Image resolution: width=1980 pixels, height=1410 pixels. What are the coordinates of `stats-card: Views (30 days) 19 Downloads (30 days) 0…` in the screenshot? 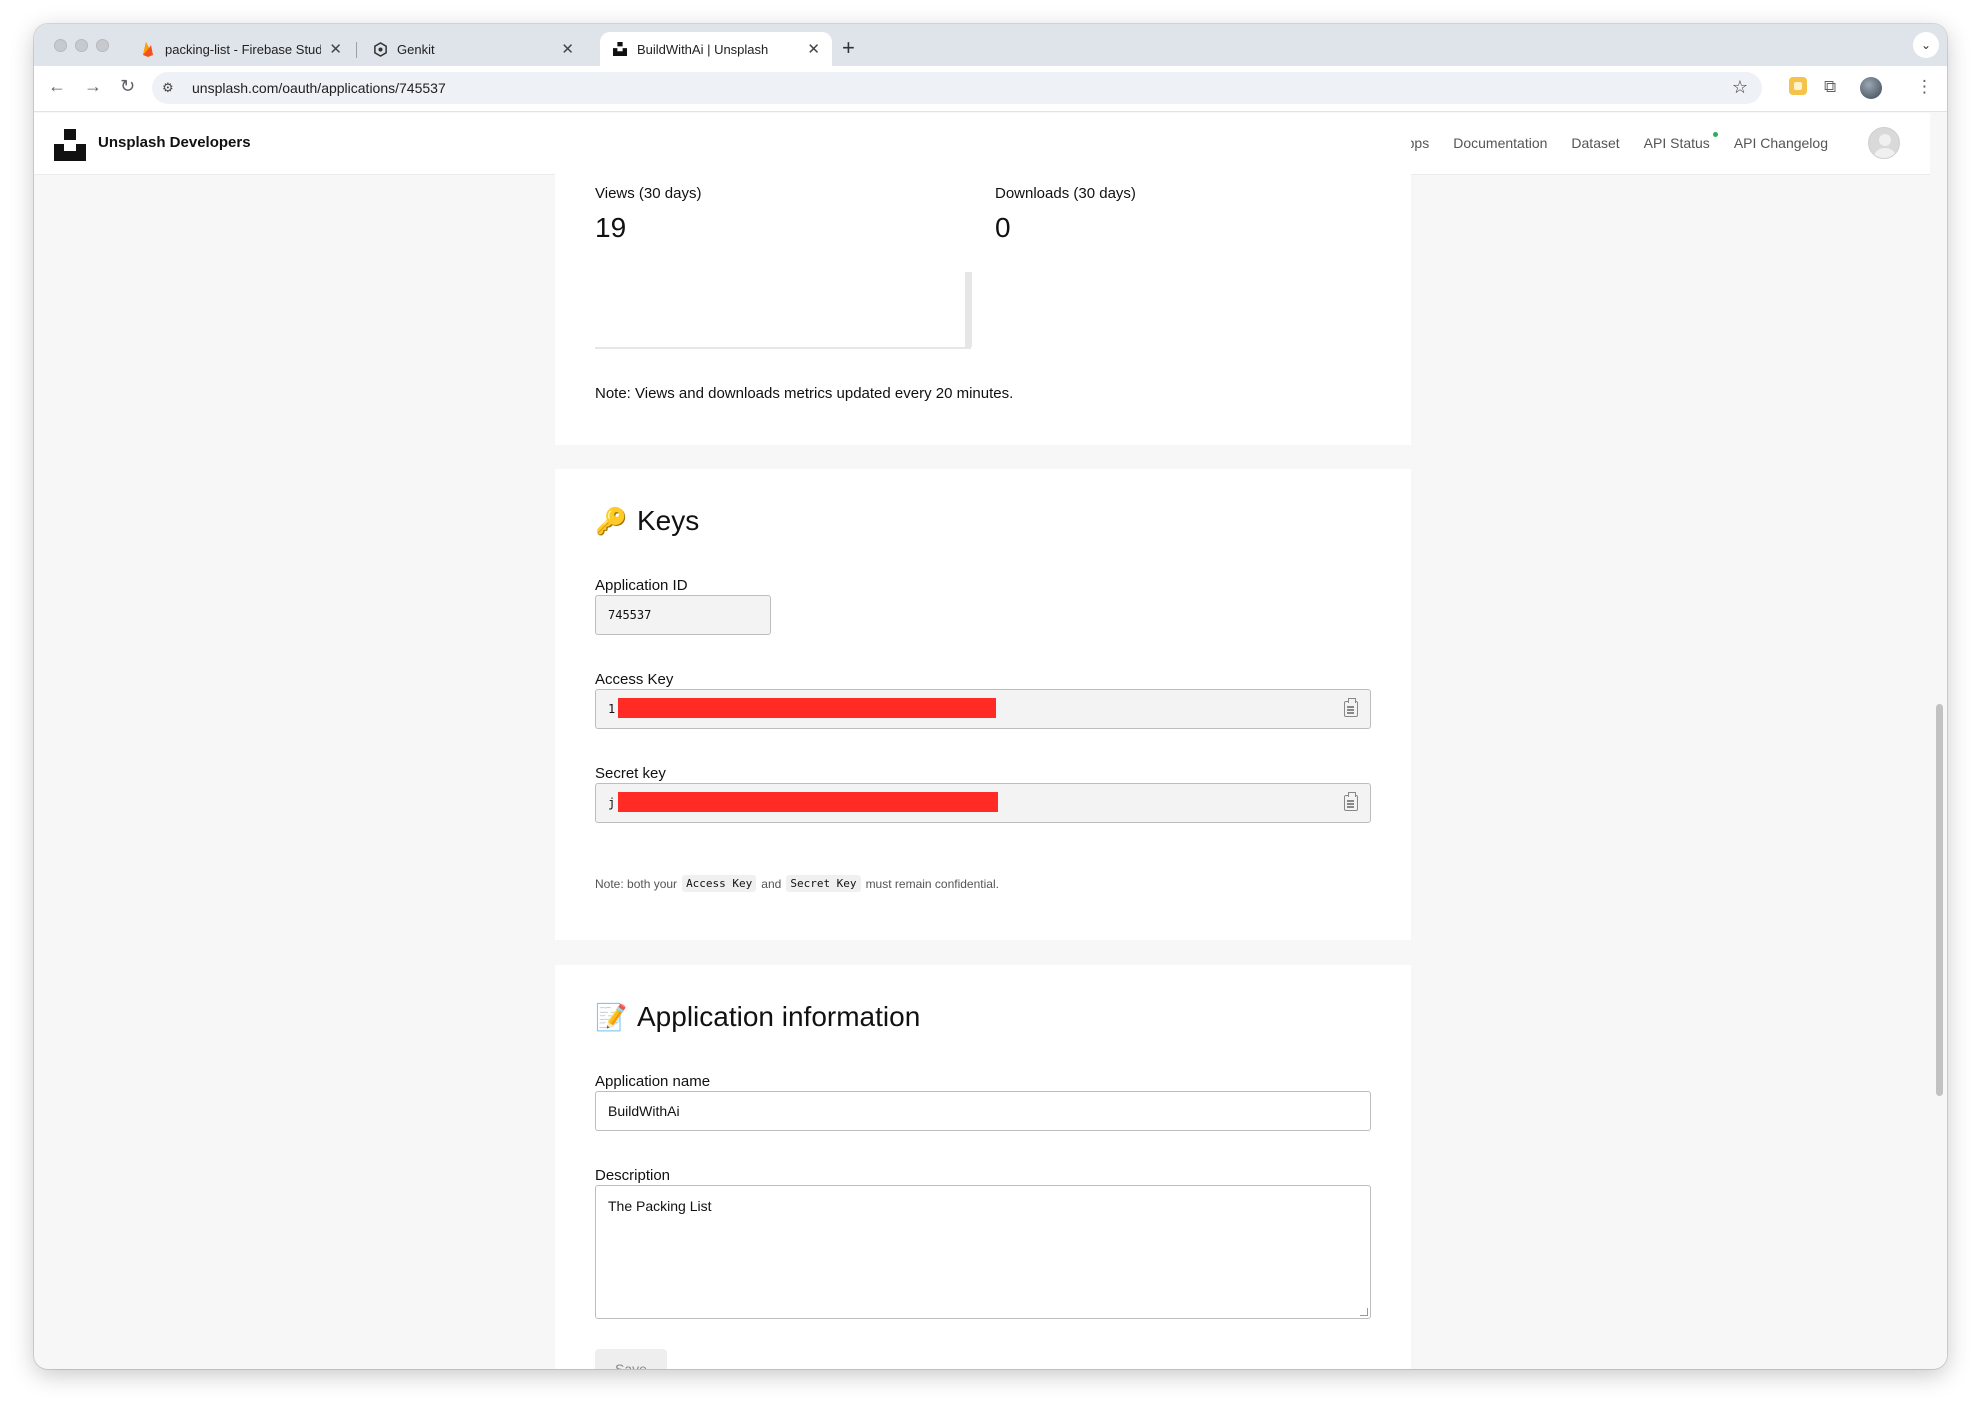 It's located at (983, 279).